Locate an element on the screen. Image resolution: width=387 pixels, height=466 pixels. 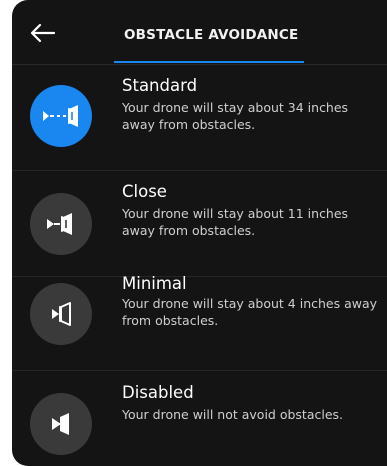
disabled-avoidance-icon is located at coordinates (61, 424).